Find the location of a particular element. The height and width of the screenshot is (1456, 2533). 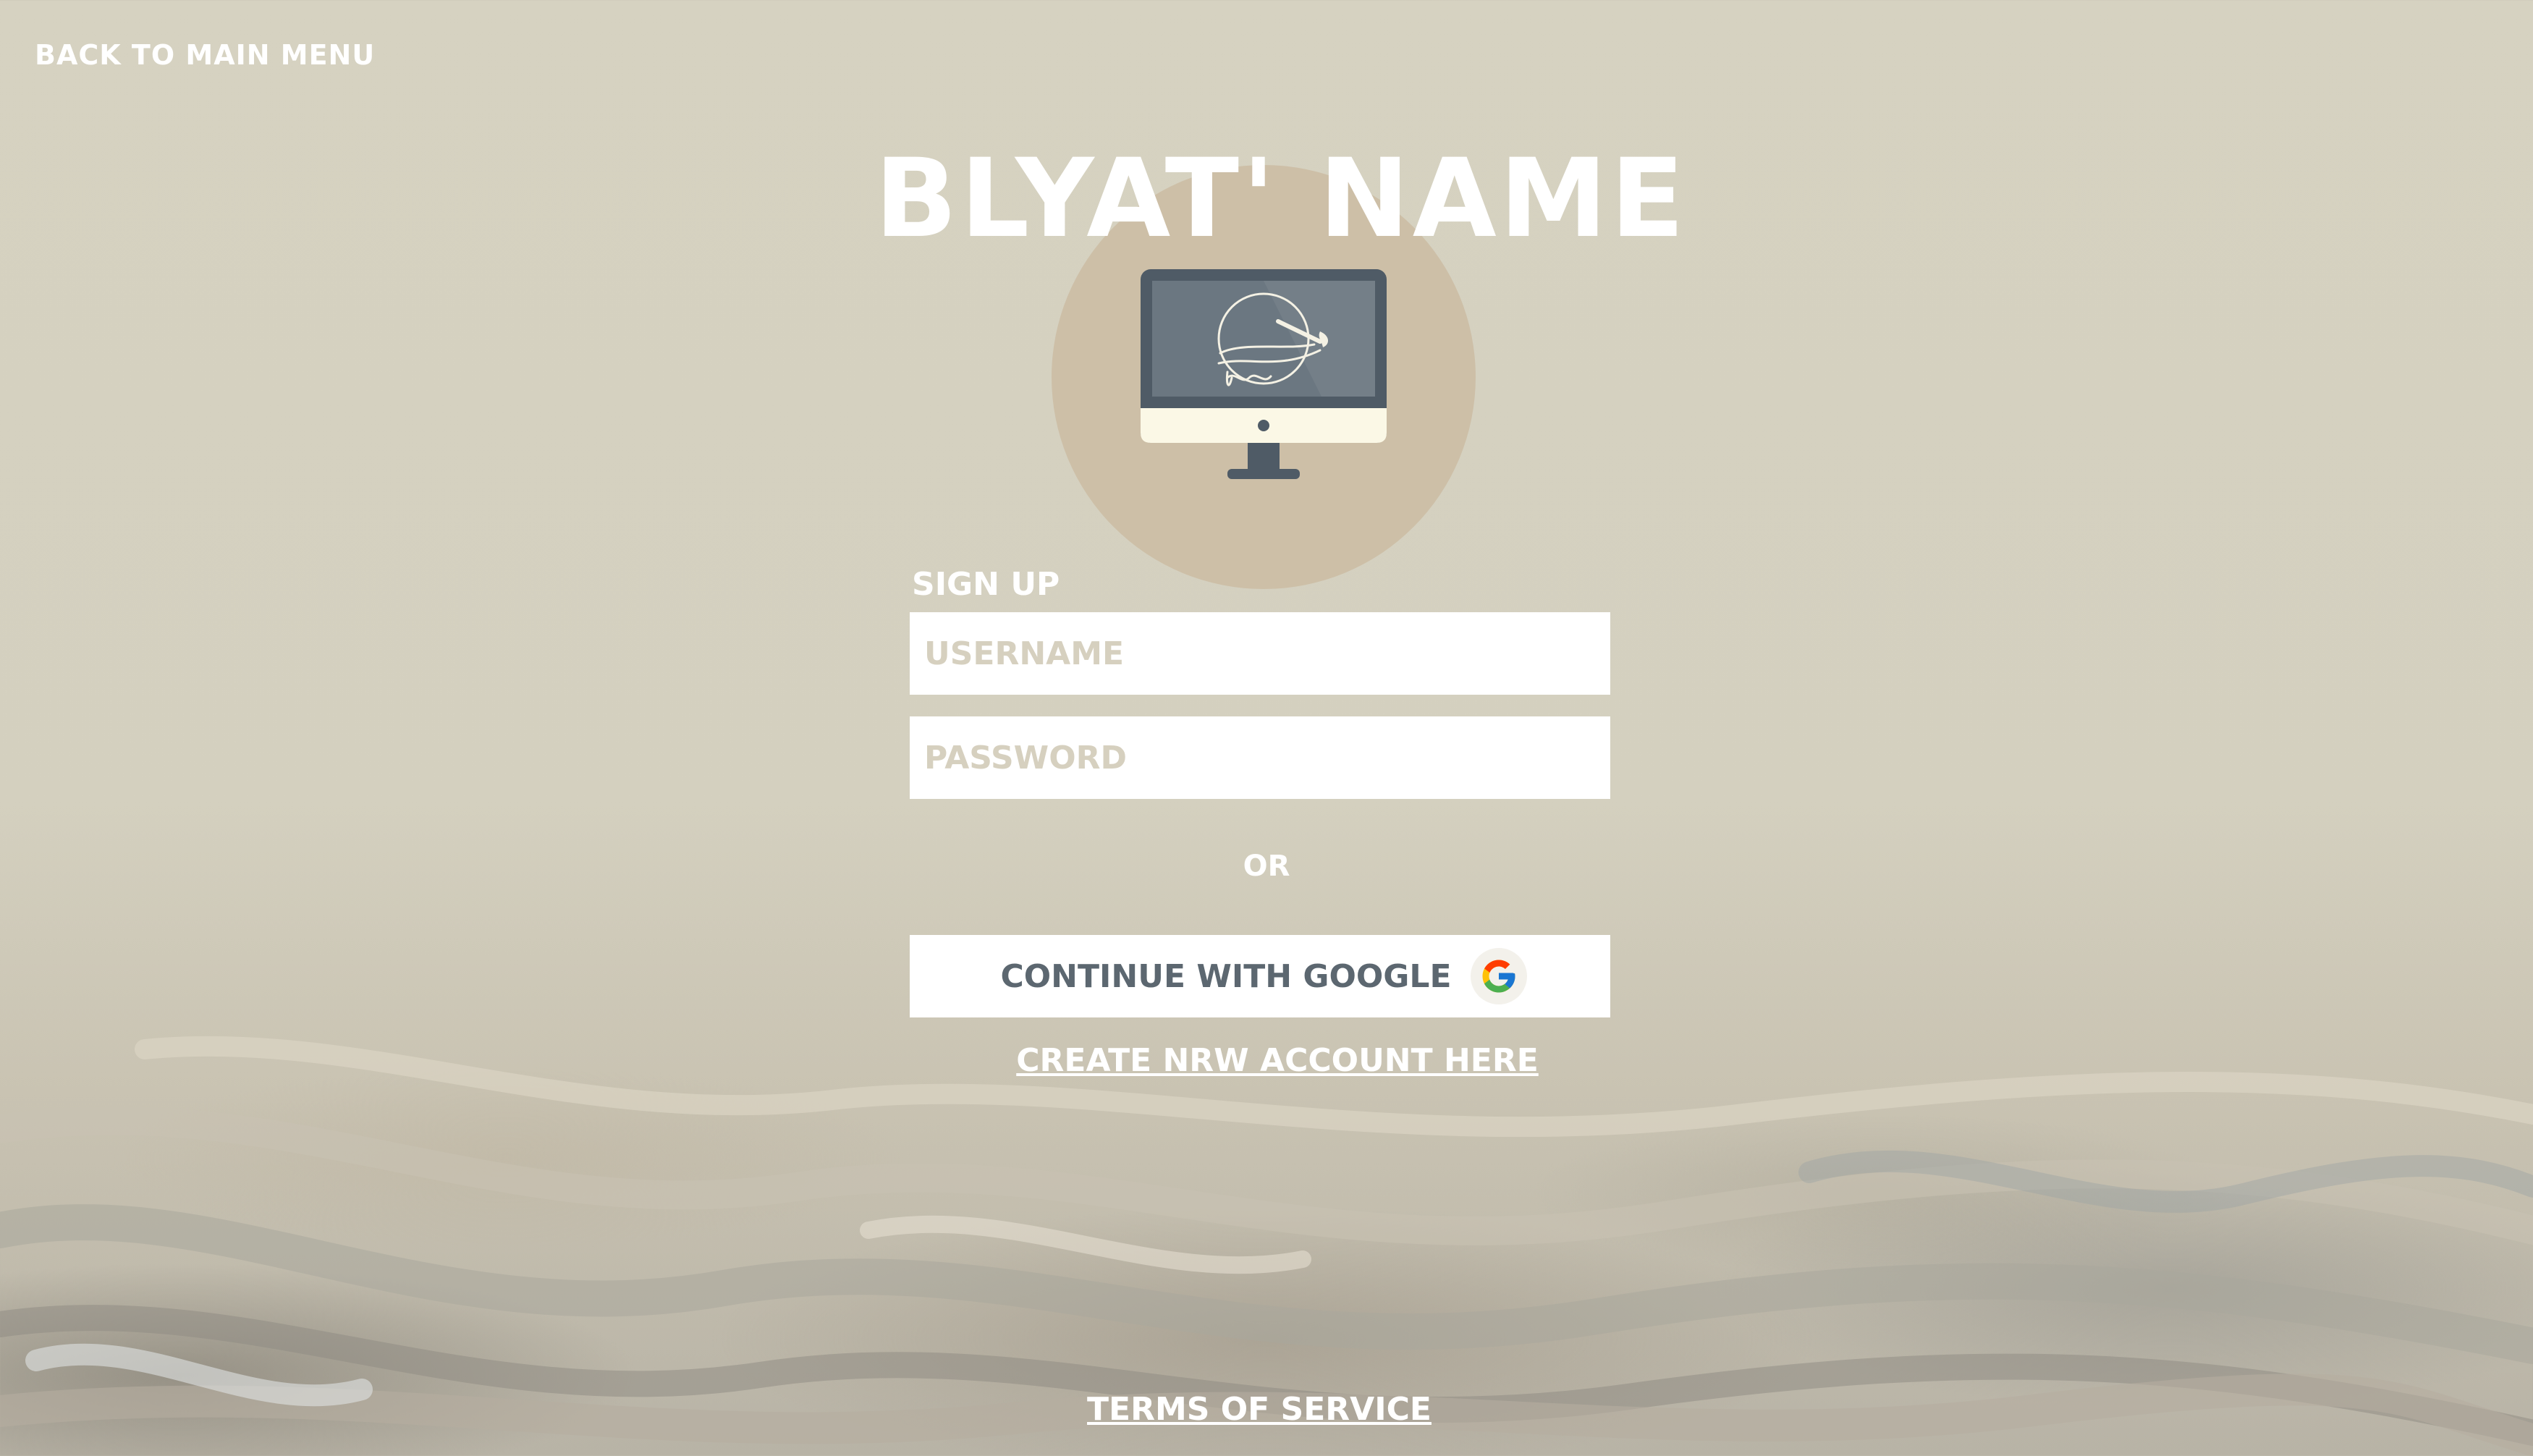

username-field is located at coordinates (1260, 653).